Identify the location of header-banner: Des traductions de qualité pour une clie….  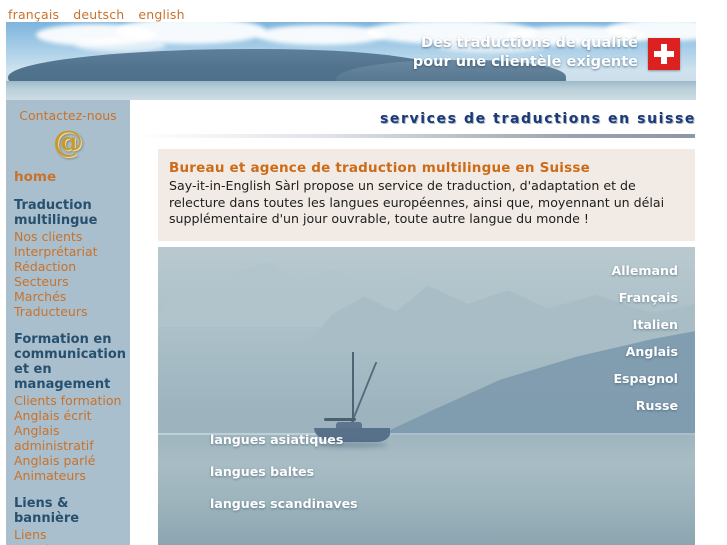
(351, 61).